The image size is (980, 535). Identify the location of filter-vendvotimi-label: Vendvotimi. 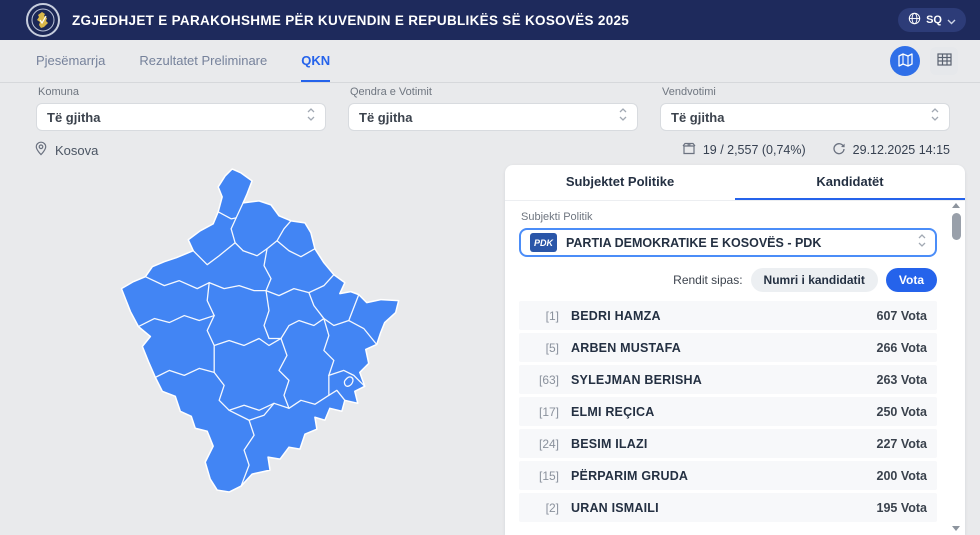
(689, 92).